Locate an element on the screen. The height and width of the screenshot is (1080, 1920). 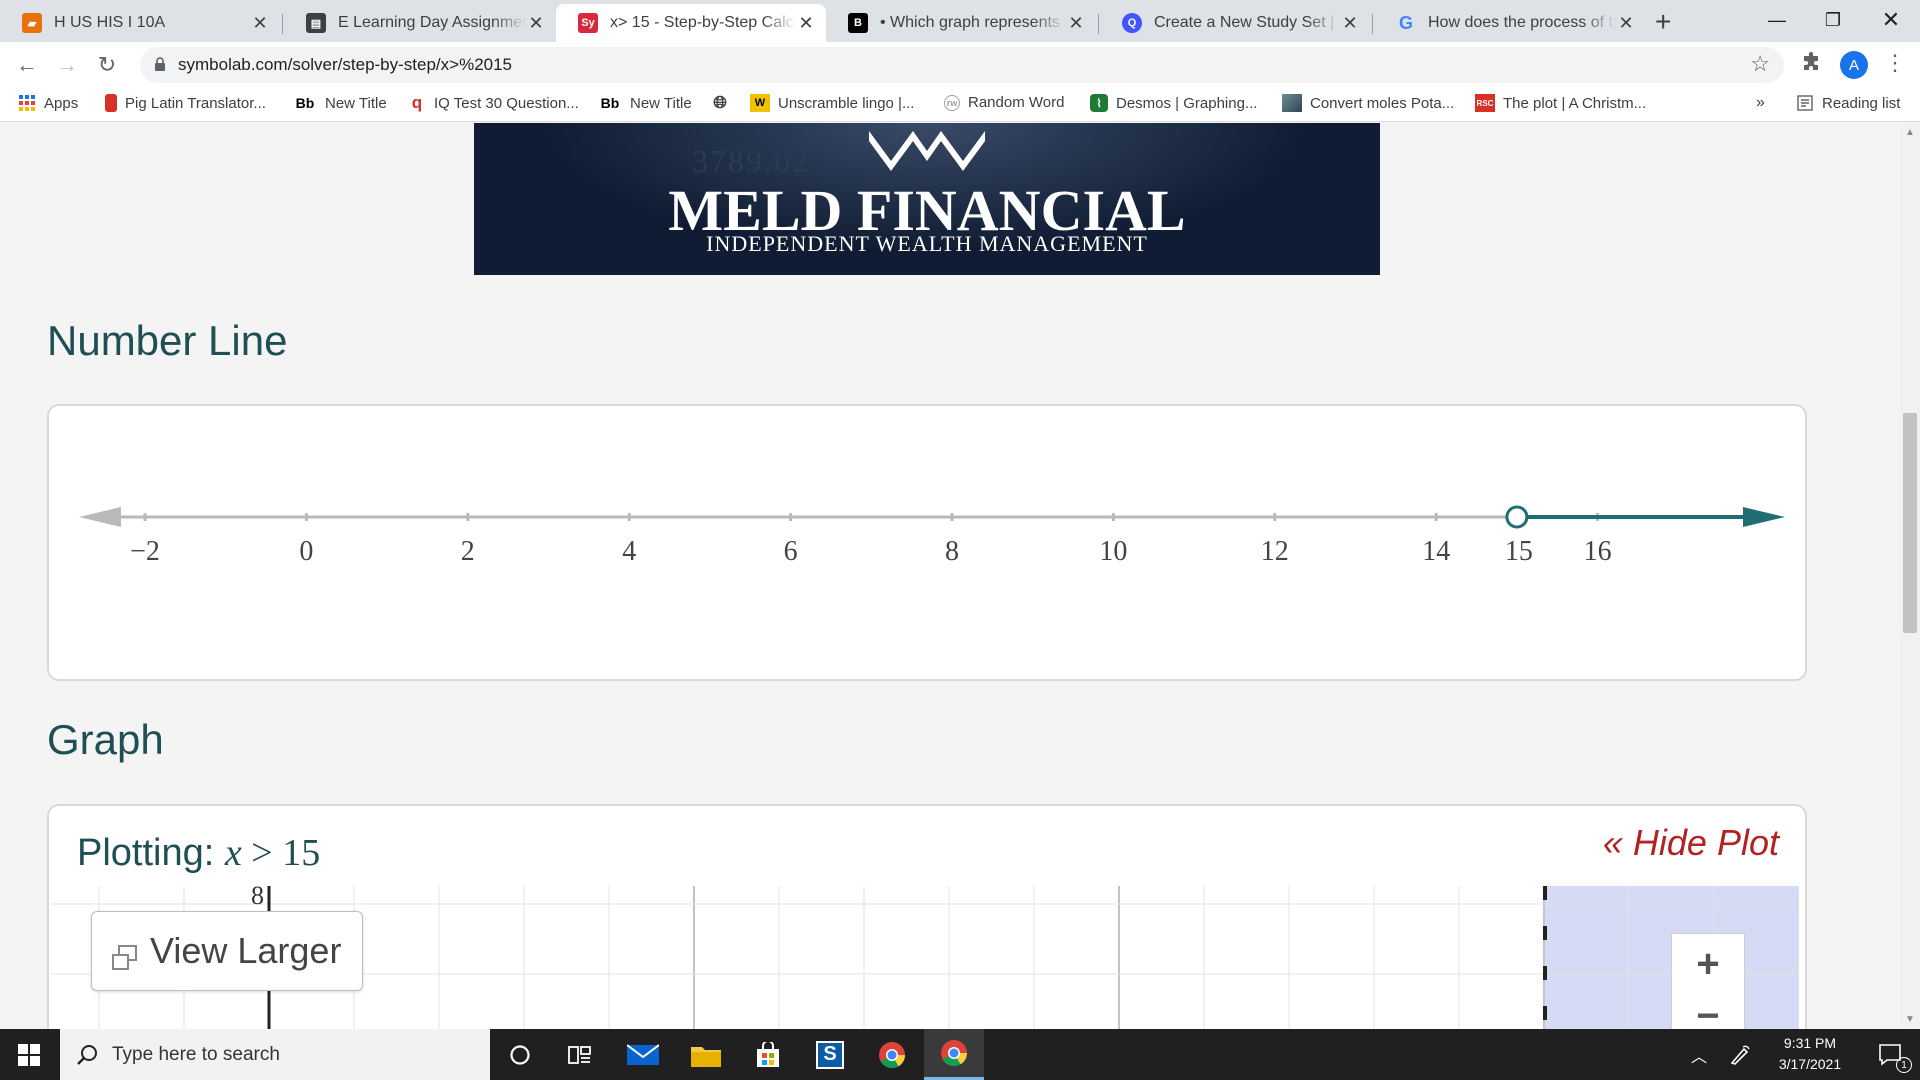
windows-logo-icon is located at coordinates (29, 1054).